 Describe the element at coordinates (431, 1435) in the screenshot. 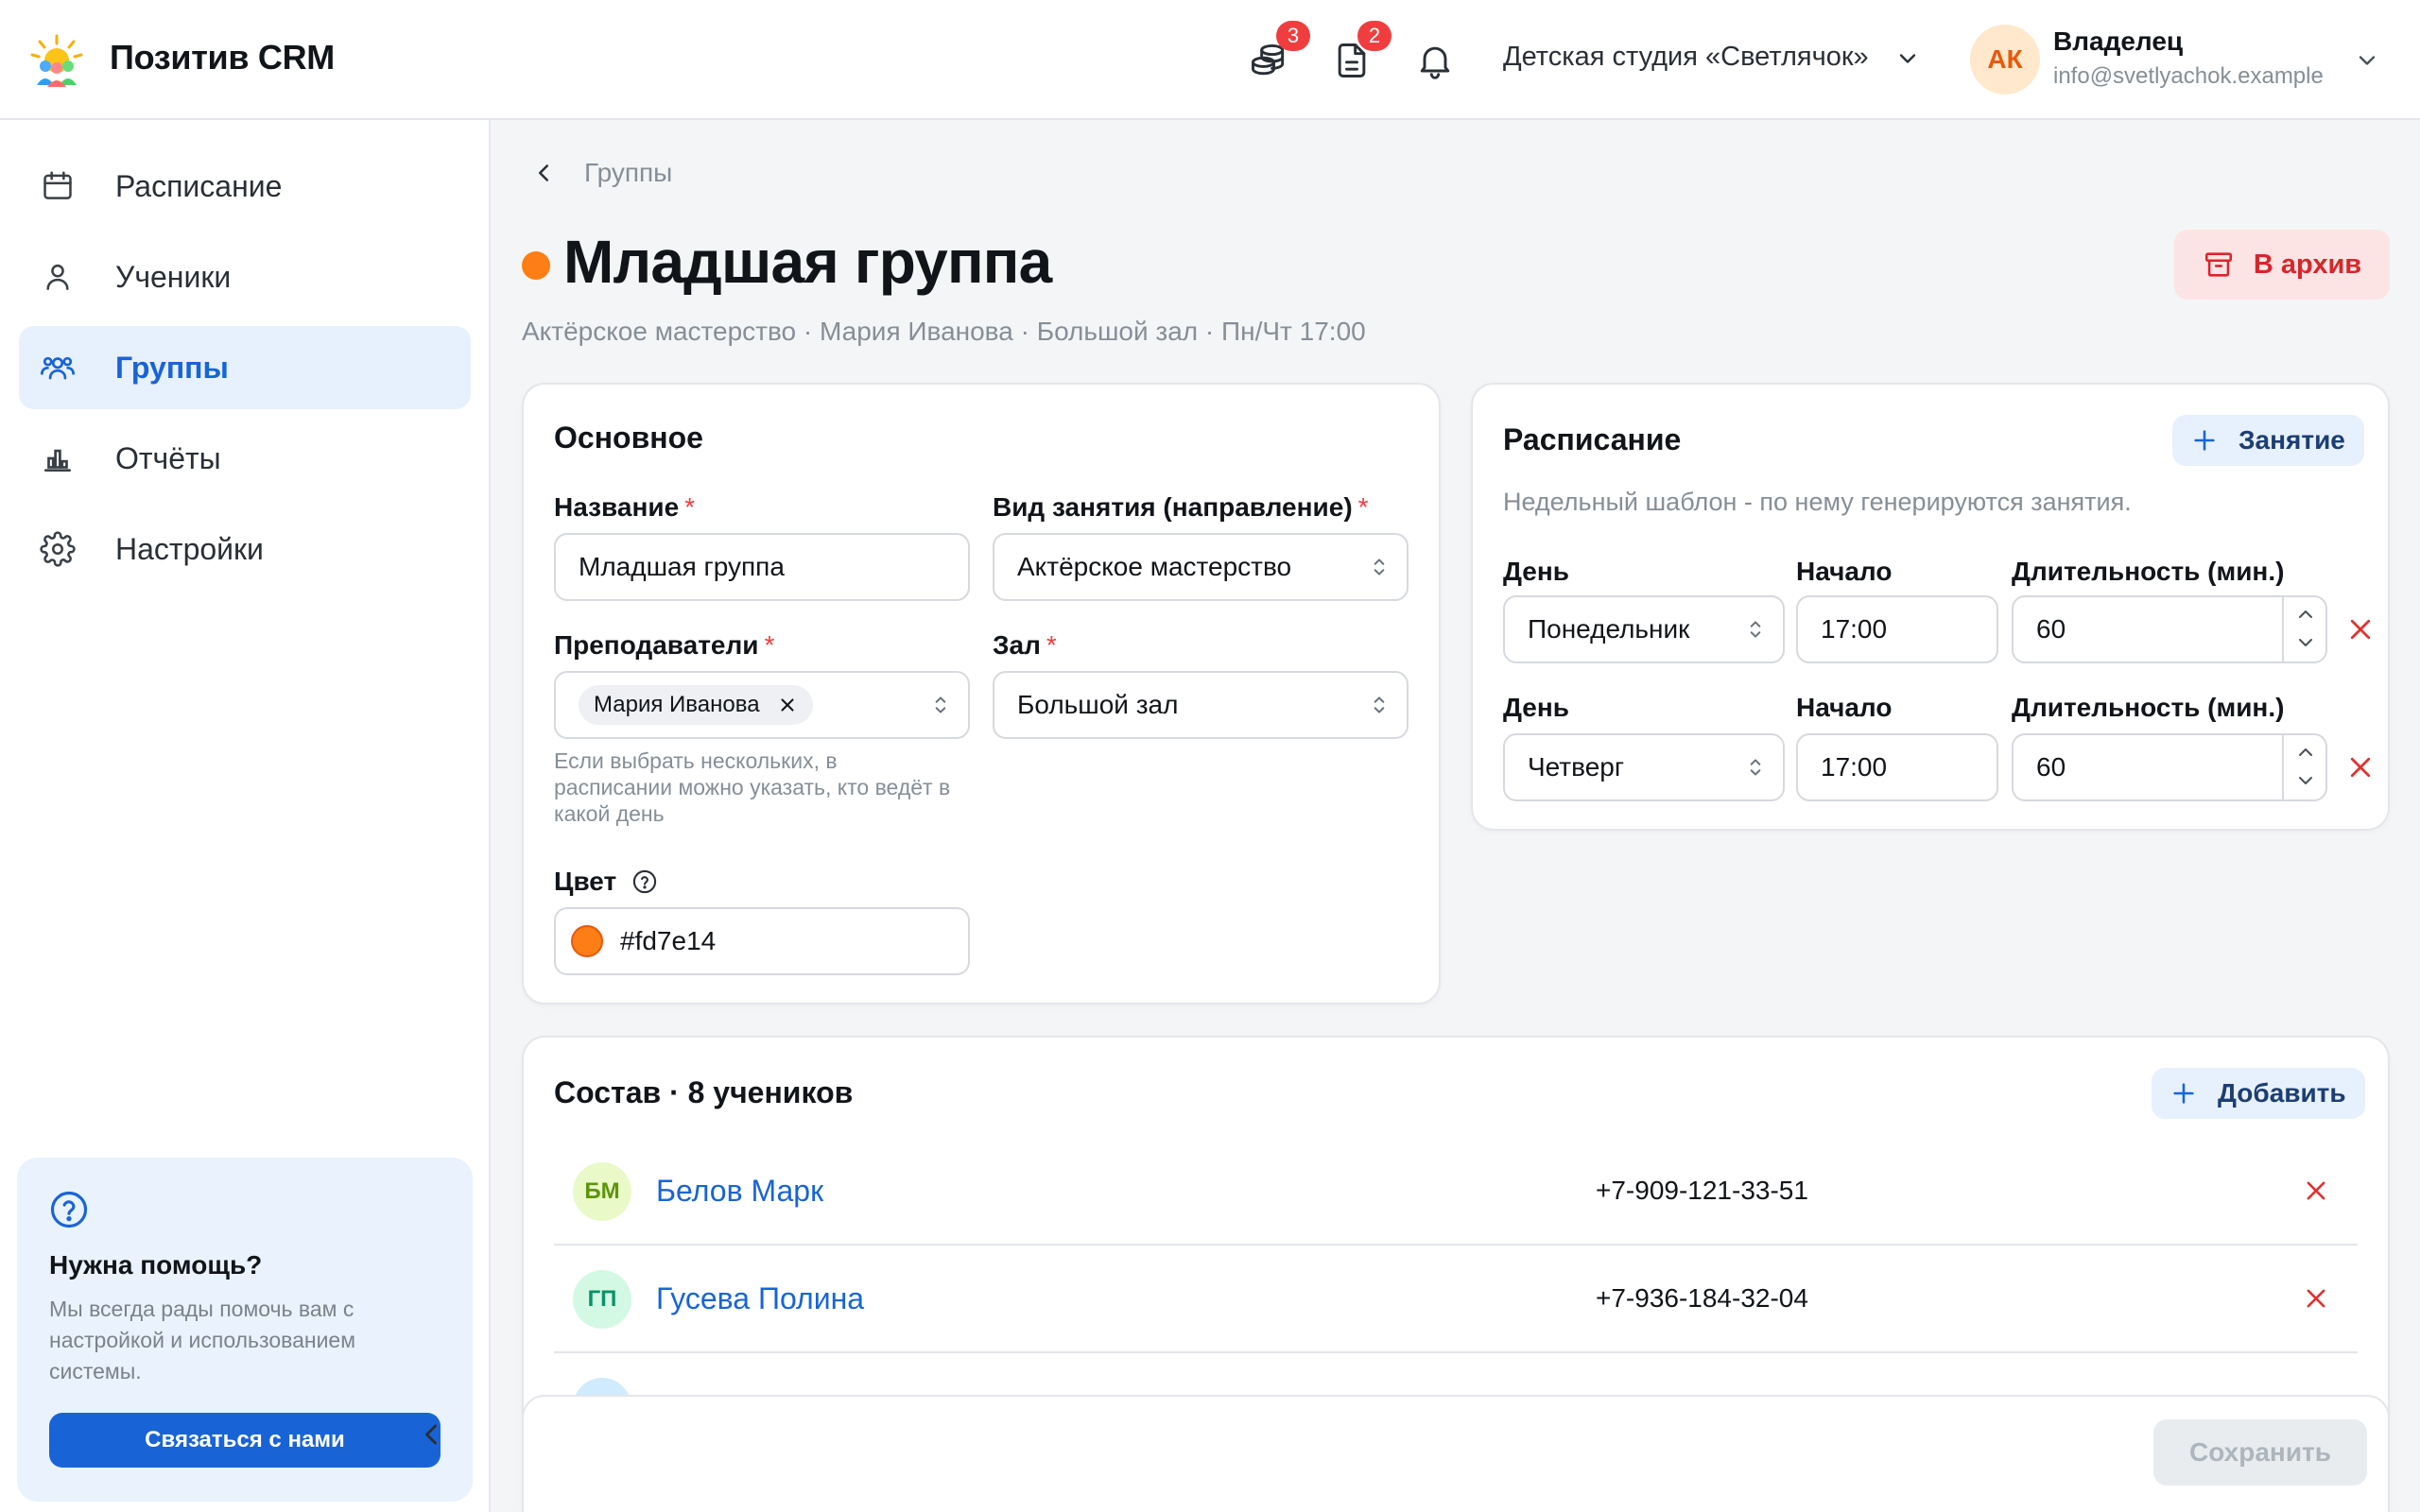

I see `collapse-sidebar-chevron-icon` at that location.